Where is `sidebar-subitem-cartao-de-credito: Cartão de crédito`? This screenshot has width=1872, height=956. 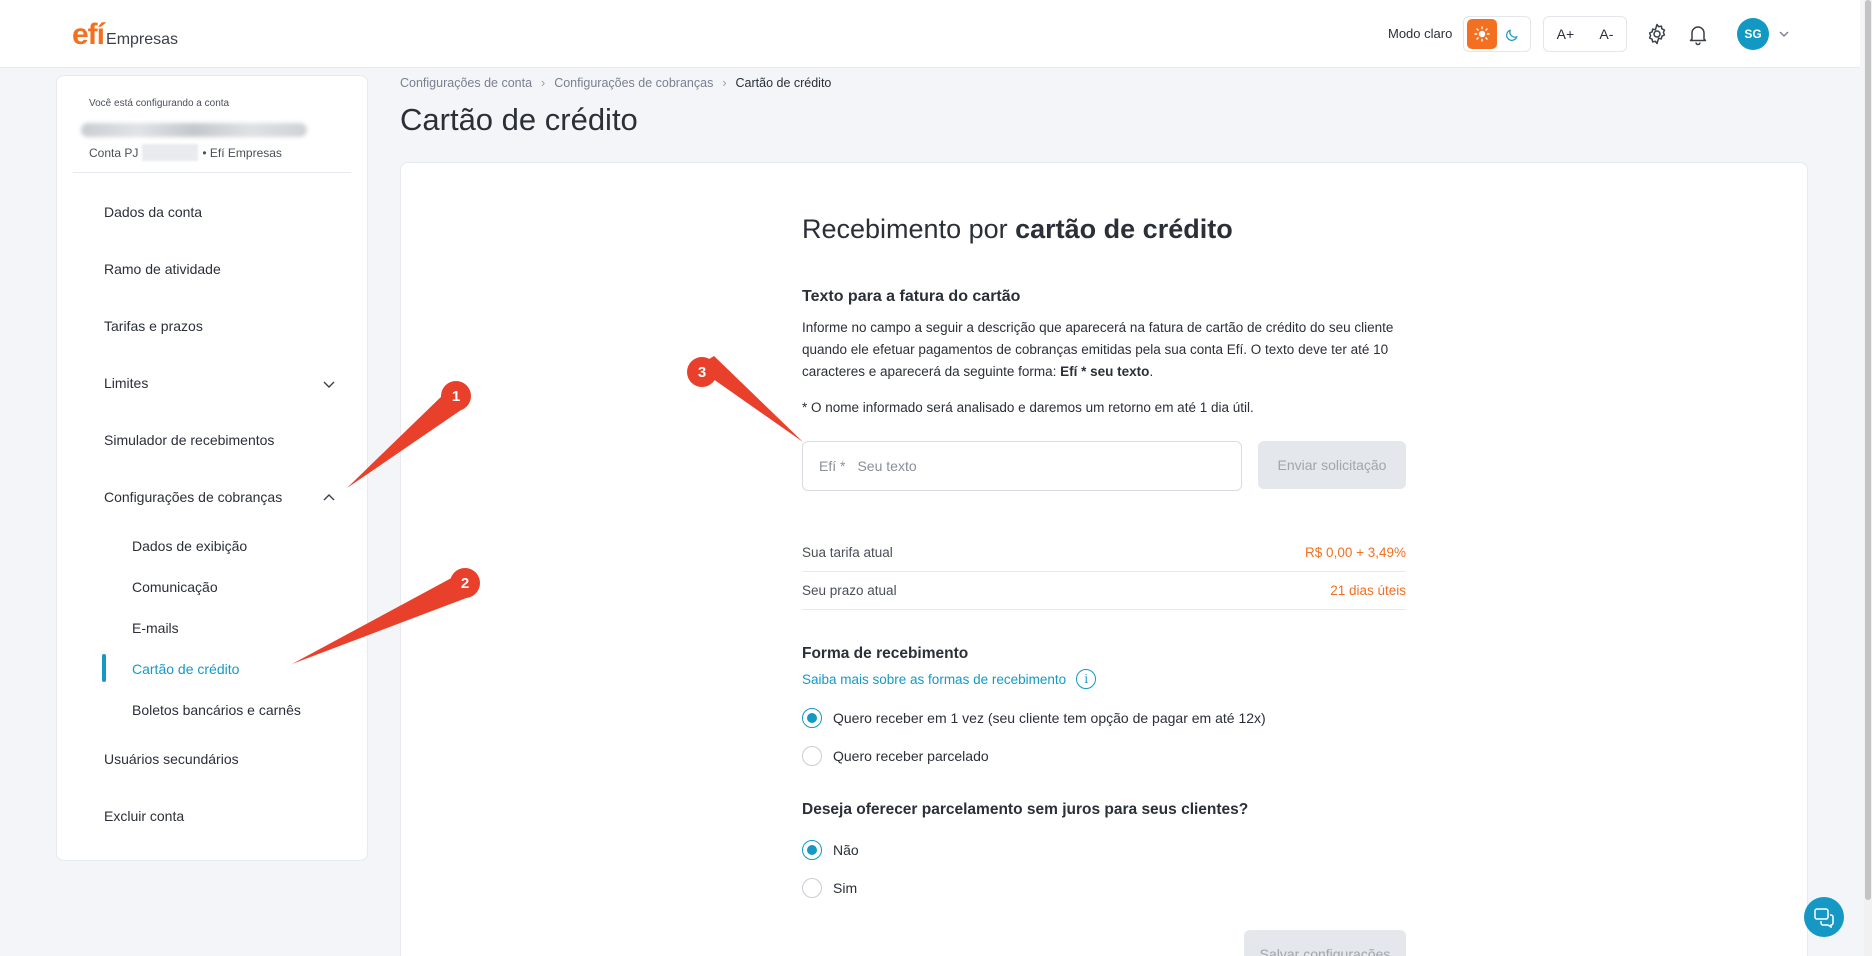
sidebar-subitem-cartao-de-credito: Cartão de crédito is located at coordinates (185, 669).